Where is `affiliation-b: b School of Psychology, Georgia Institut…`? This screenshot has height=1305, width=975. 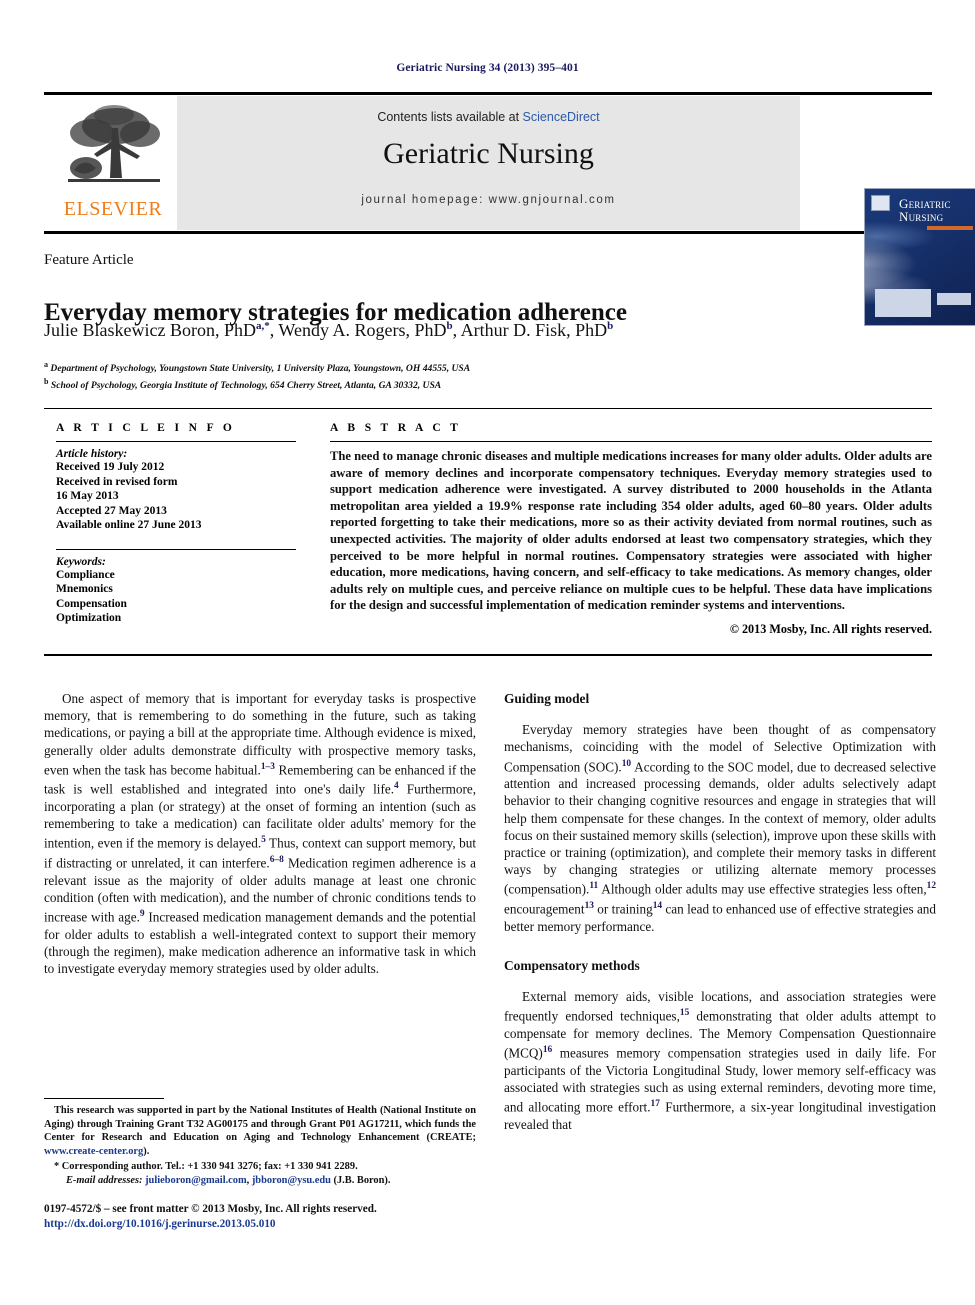
affiliation-b: b School of Psychology, Georgia Institut… is located at coordinates (243, 384).